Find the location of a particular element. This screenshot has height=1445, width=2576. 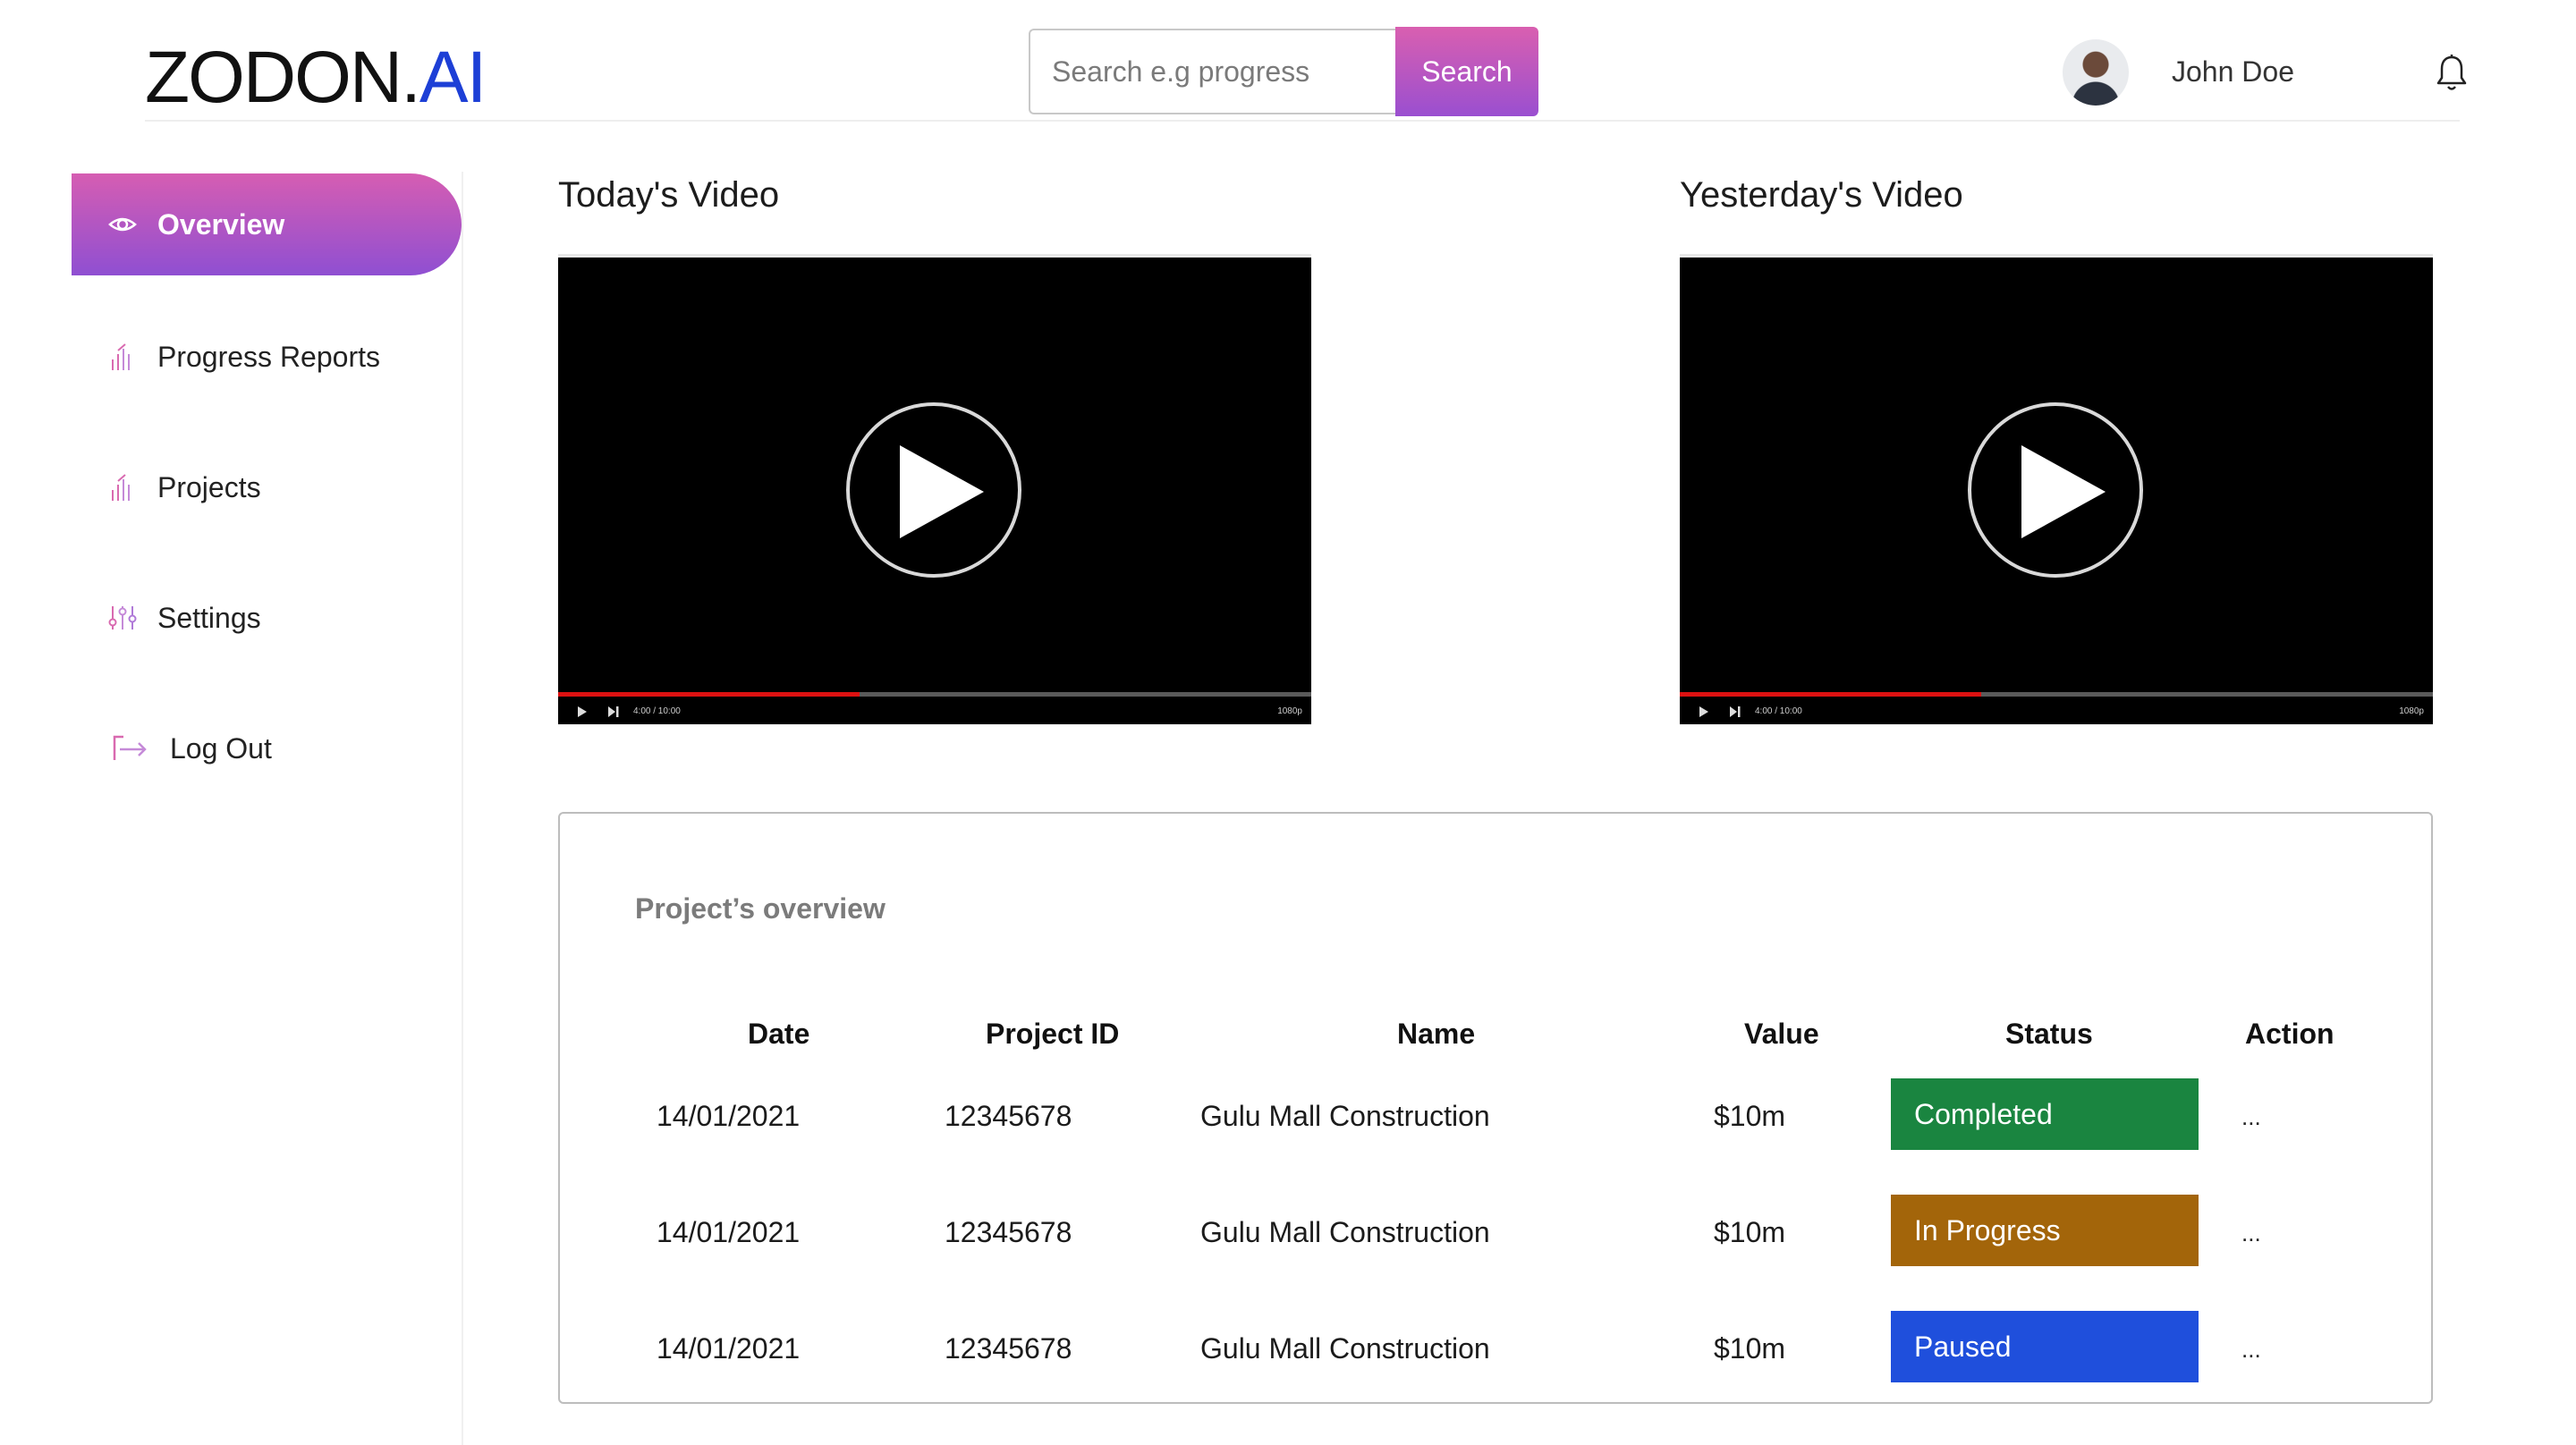

sidebar-item-log-out: Log Out is located at coordinates (267, 748).